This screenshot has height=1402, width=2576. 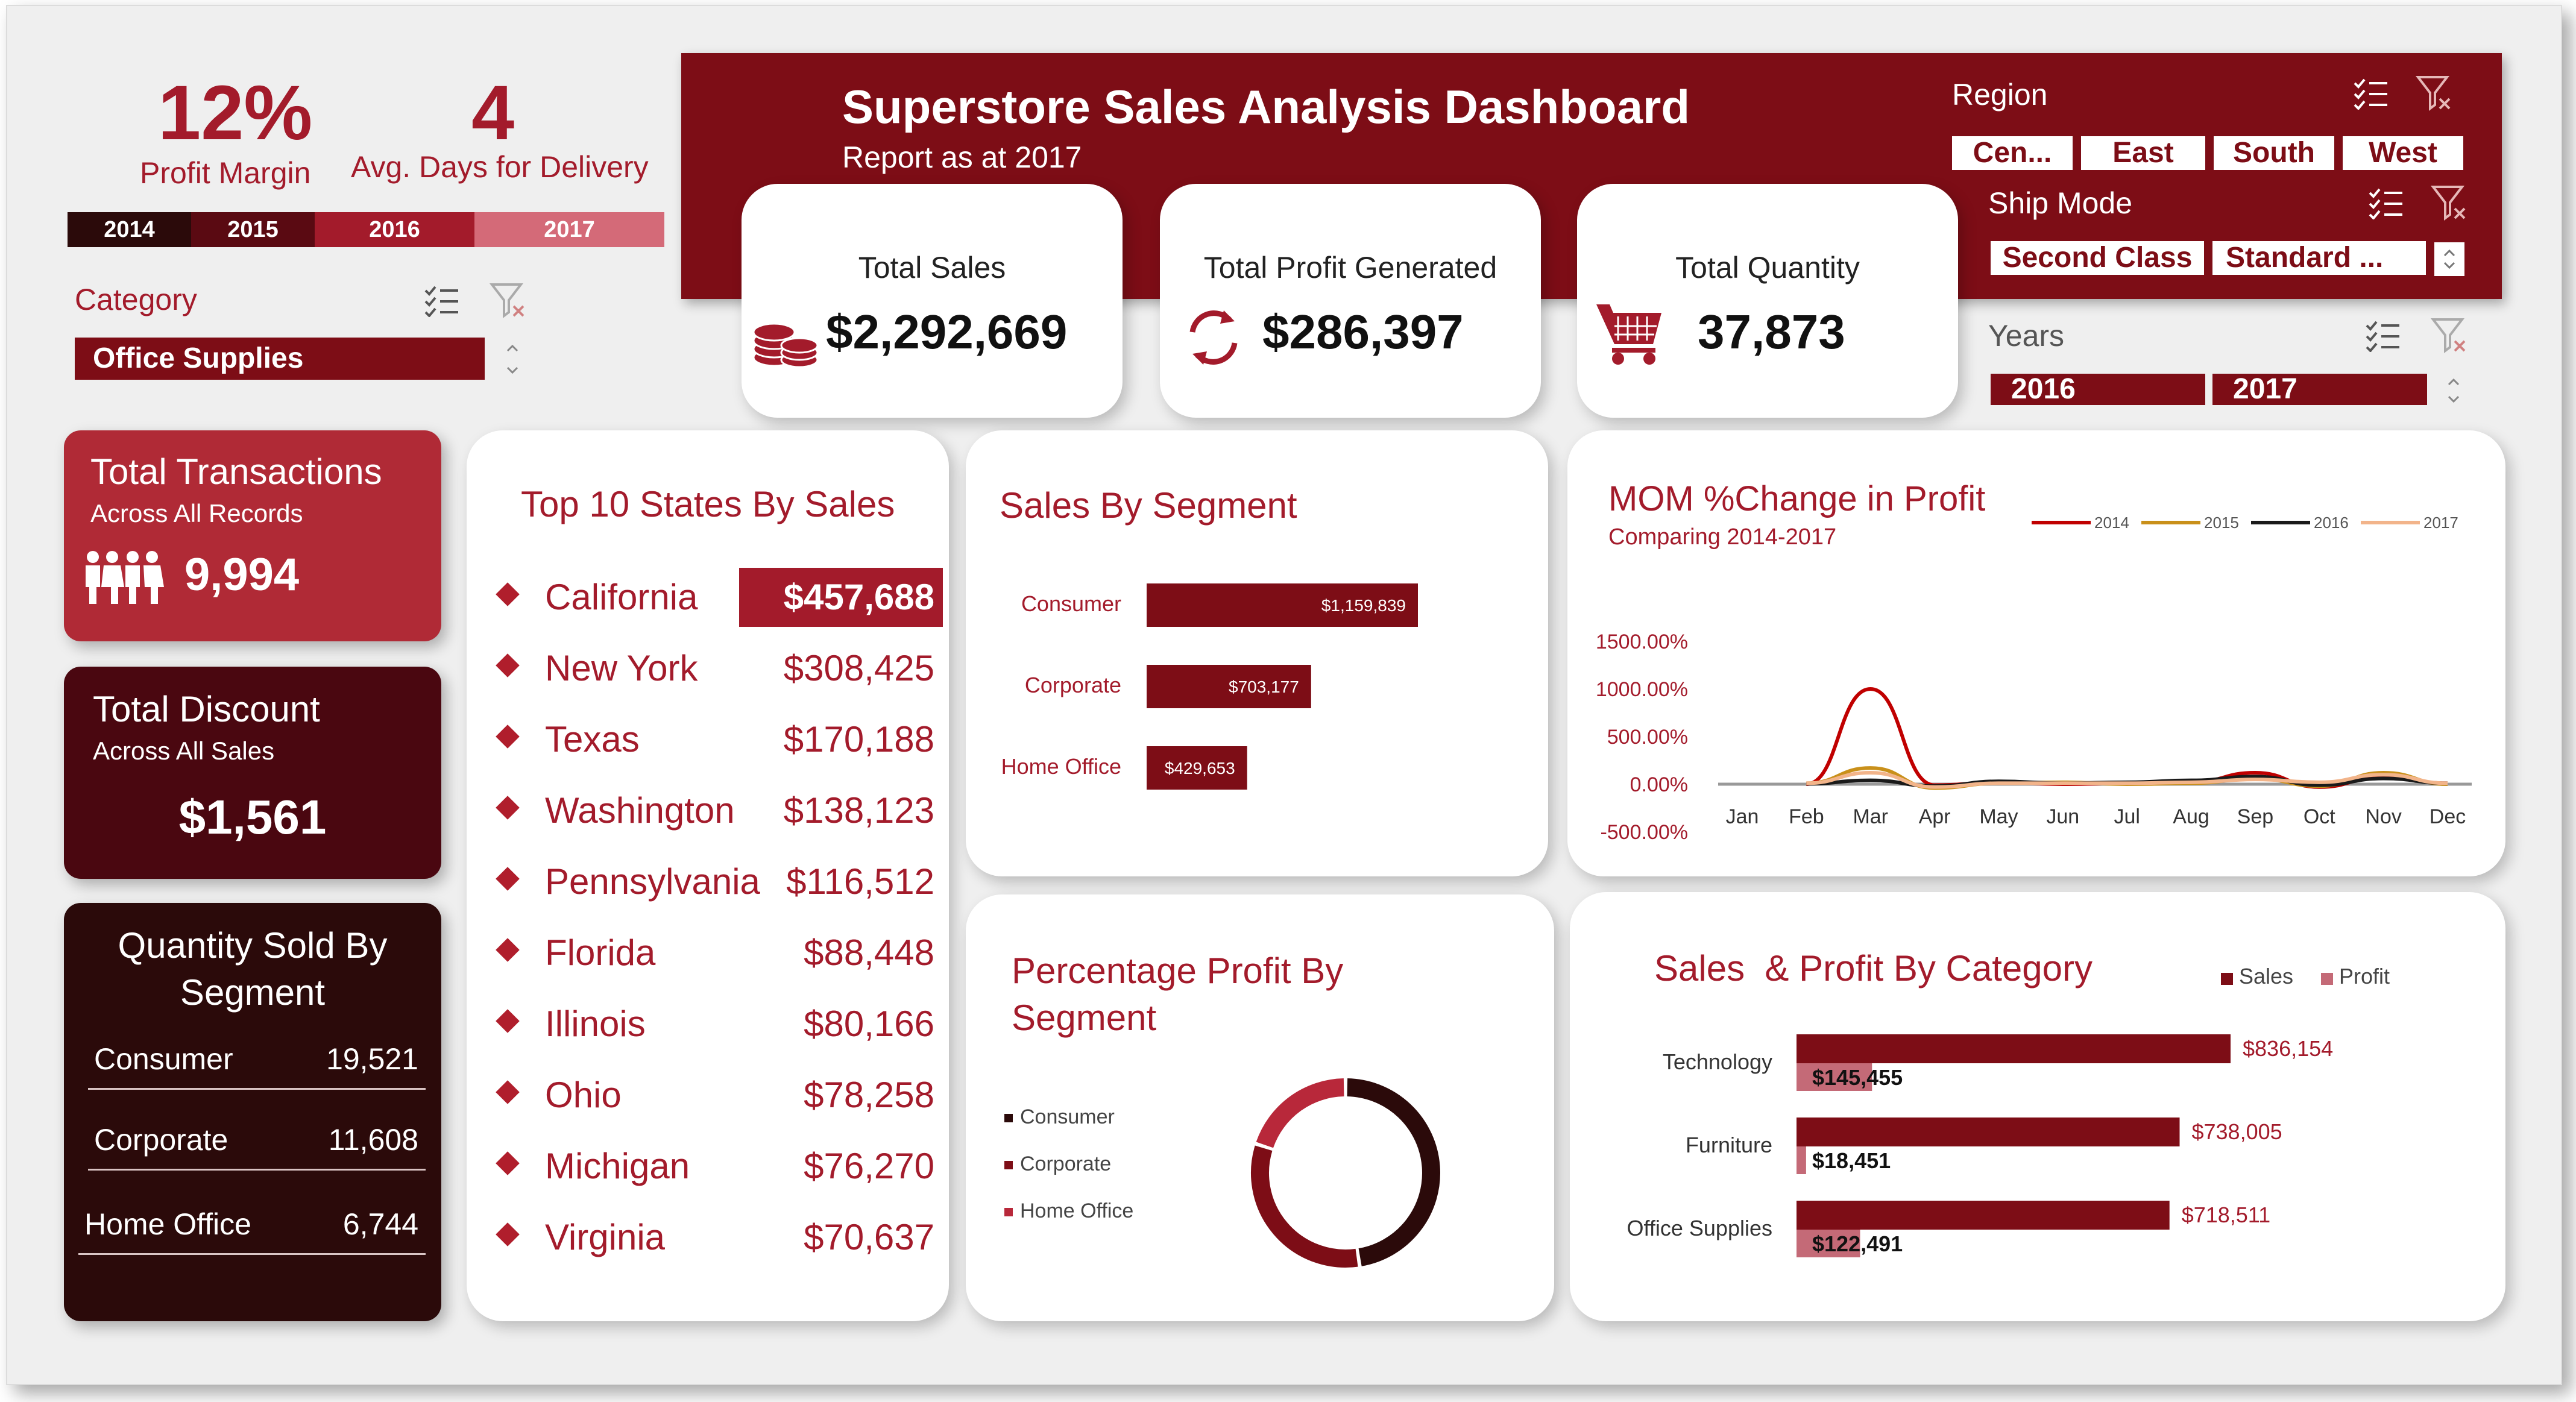 What do you see at coordinates (2386, 203) in the screenshot?
I see `shipmode-multi-select-icon` at bounding box center [2386, 203].